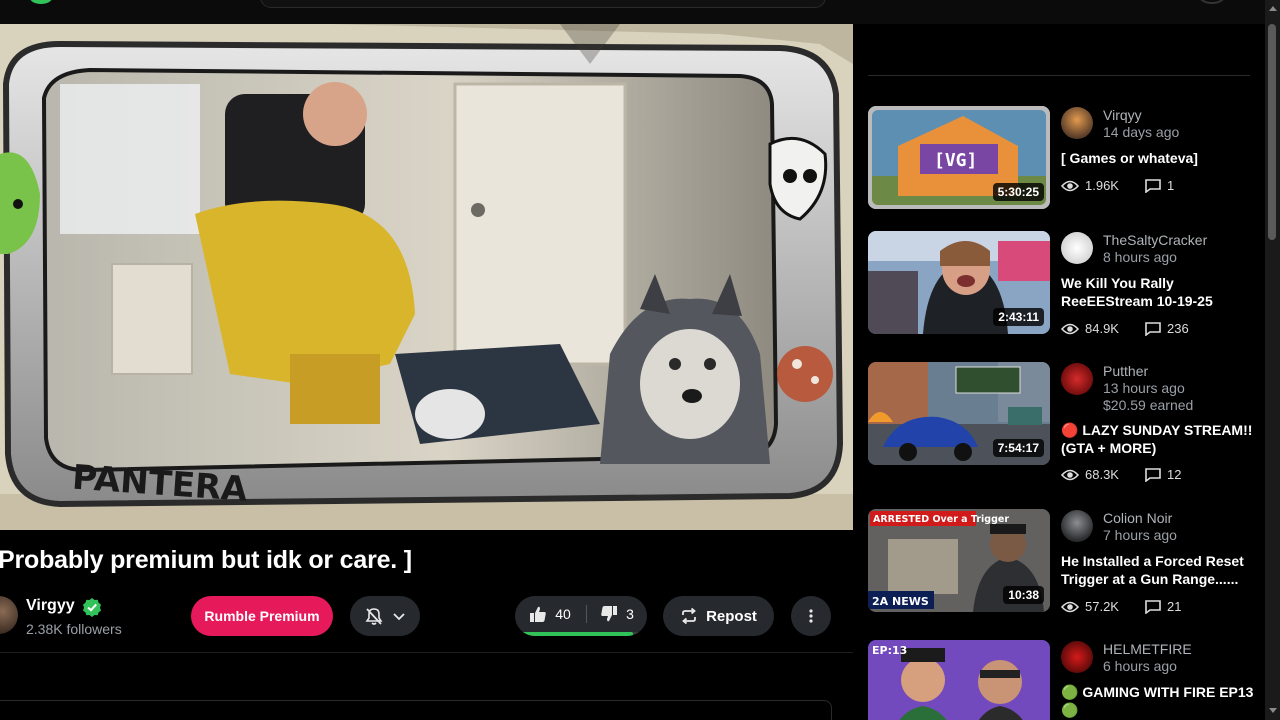  I want to click on video-title: Probably premium but idk or care. ], so click(206, 560).